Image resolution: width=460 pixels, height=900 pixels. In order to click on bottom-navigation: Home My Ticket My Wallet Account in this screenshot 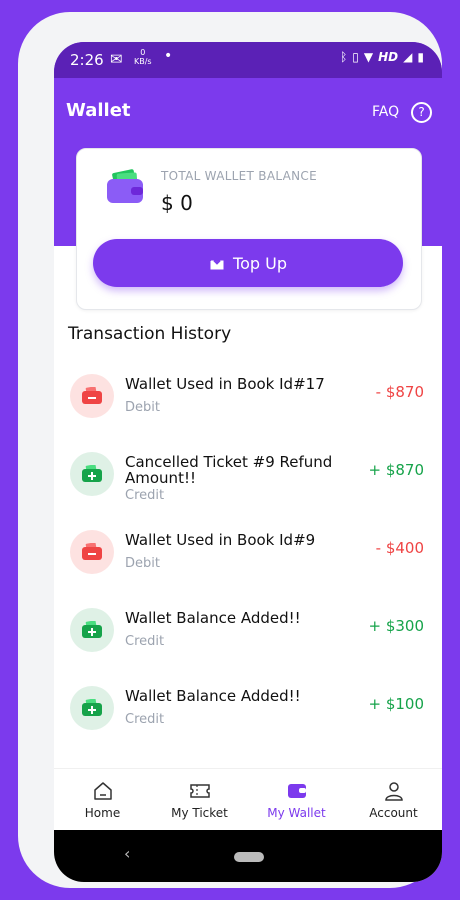, I will do `click(248, 799)`.